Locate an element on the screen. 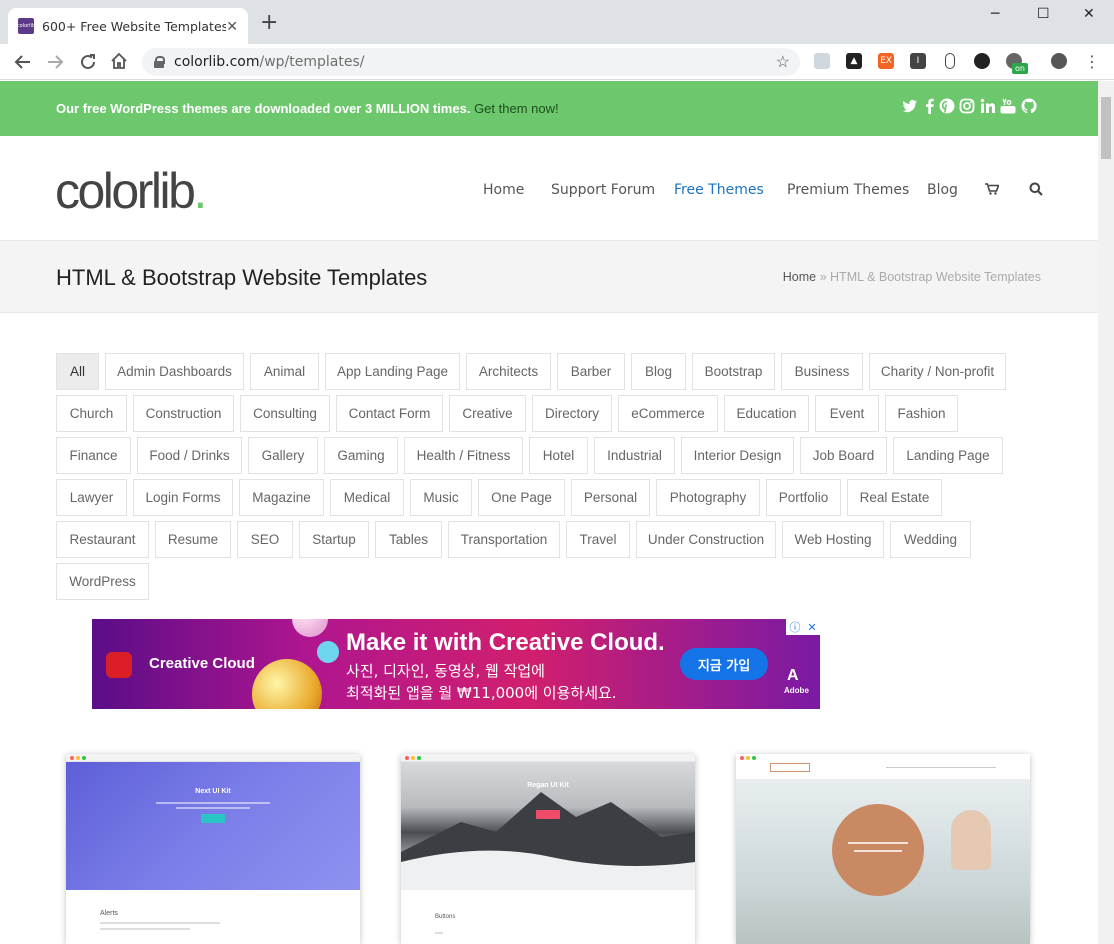 The height and width of the screenshot is (944, 1114). tag-event: Event is located at coordinates (847, 413).